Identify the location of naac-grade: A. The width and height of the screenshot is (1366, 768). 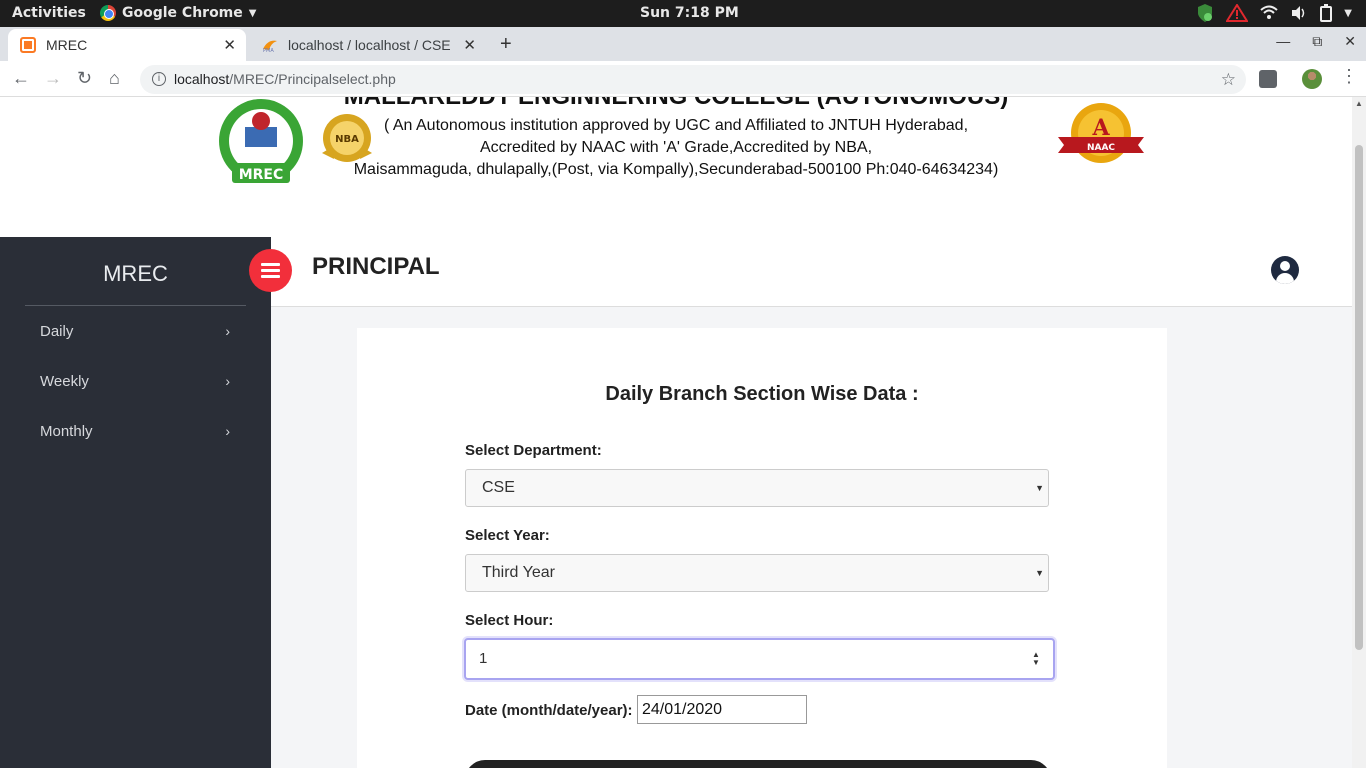
(1100, 128).